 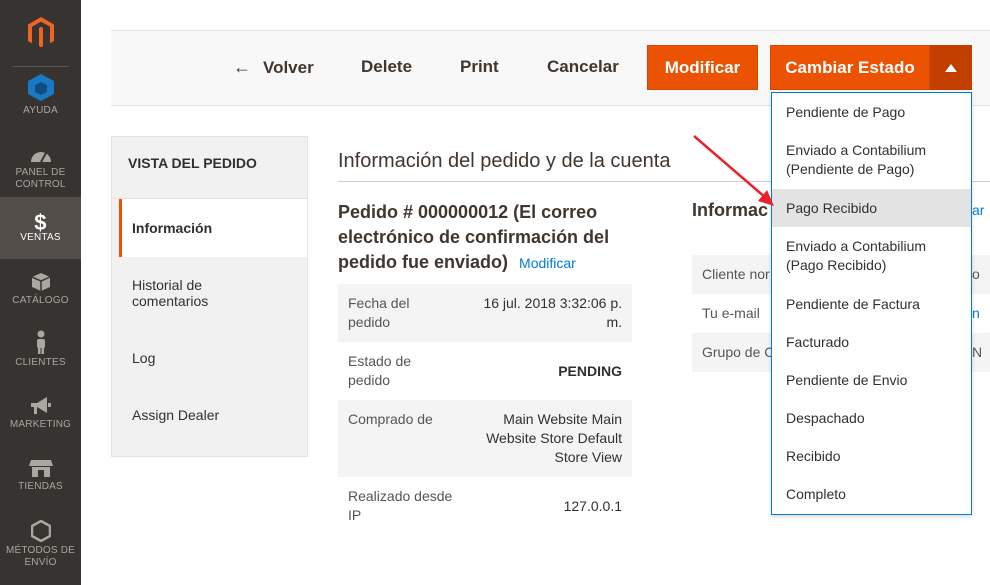 I want to click on nav-item-ventas: $ VENTAS, so click(x=40, y=228).